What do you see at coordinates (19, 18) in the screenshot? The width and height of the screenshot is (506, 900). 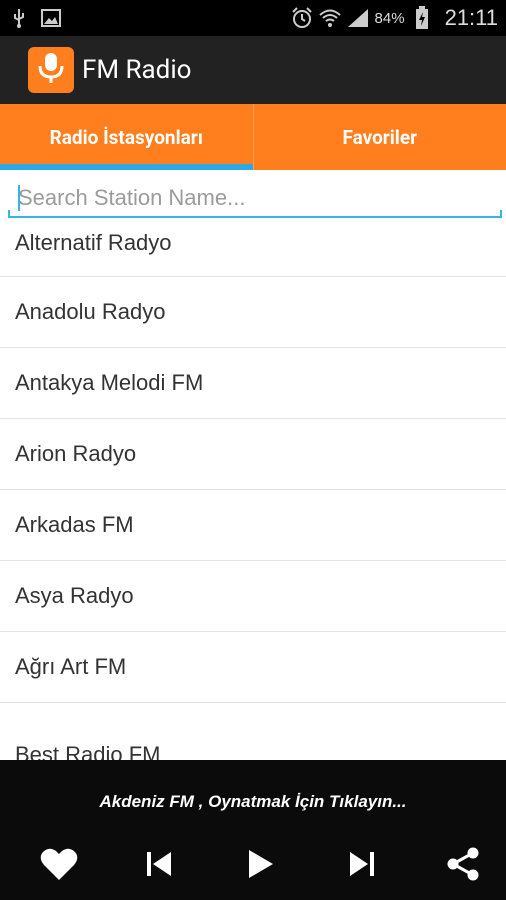 I see `usb-icon` at bounding box center [19, 18].